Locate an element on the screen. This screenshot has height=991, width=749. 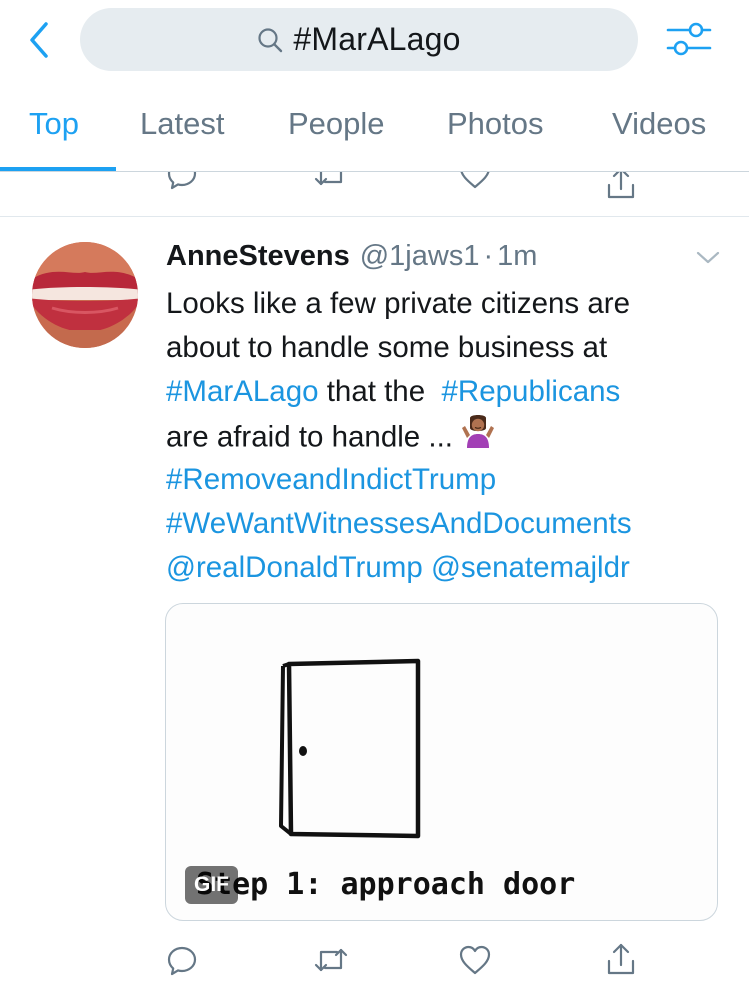
reply-button is located at coordinates (182, 960).